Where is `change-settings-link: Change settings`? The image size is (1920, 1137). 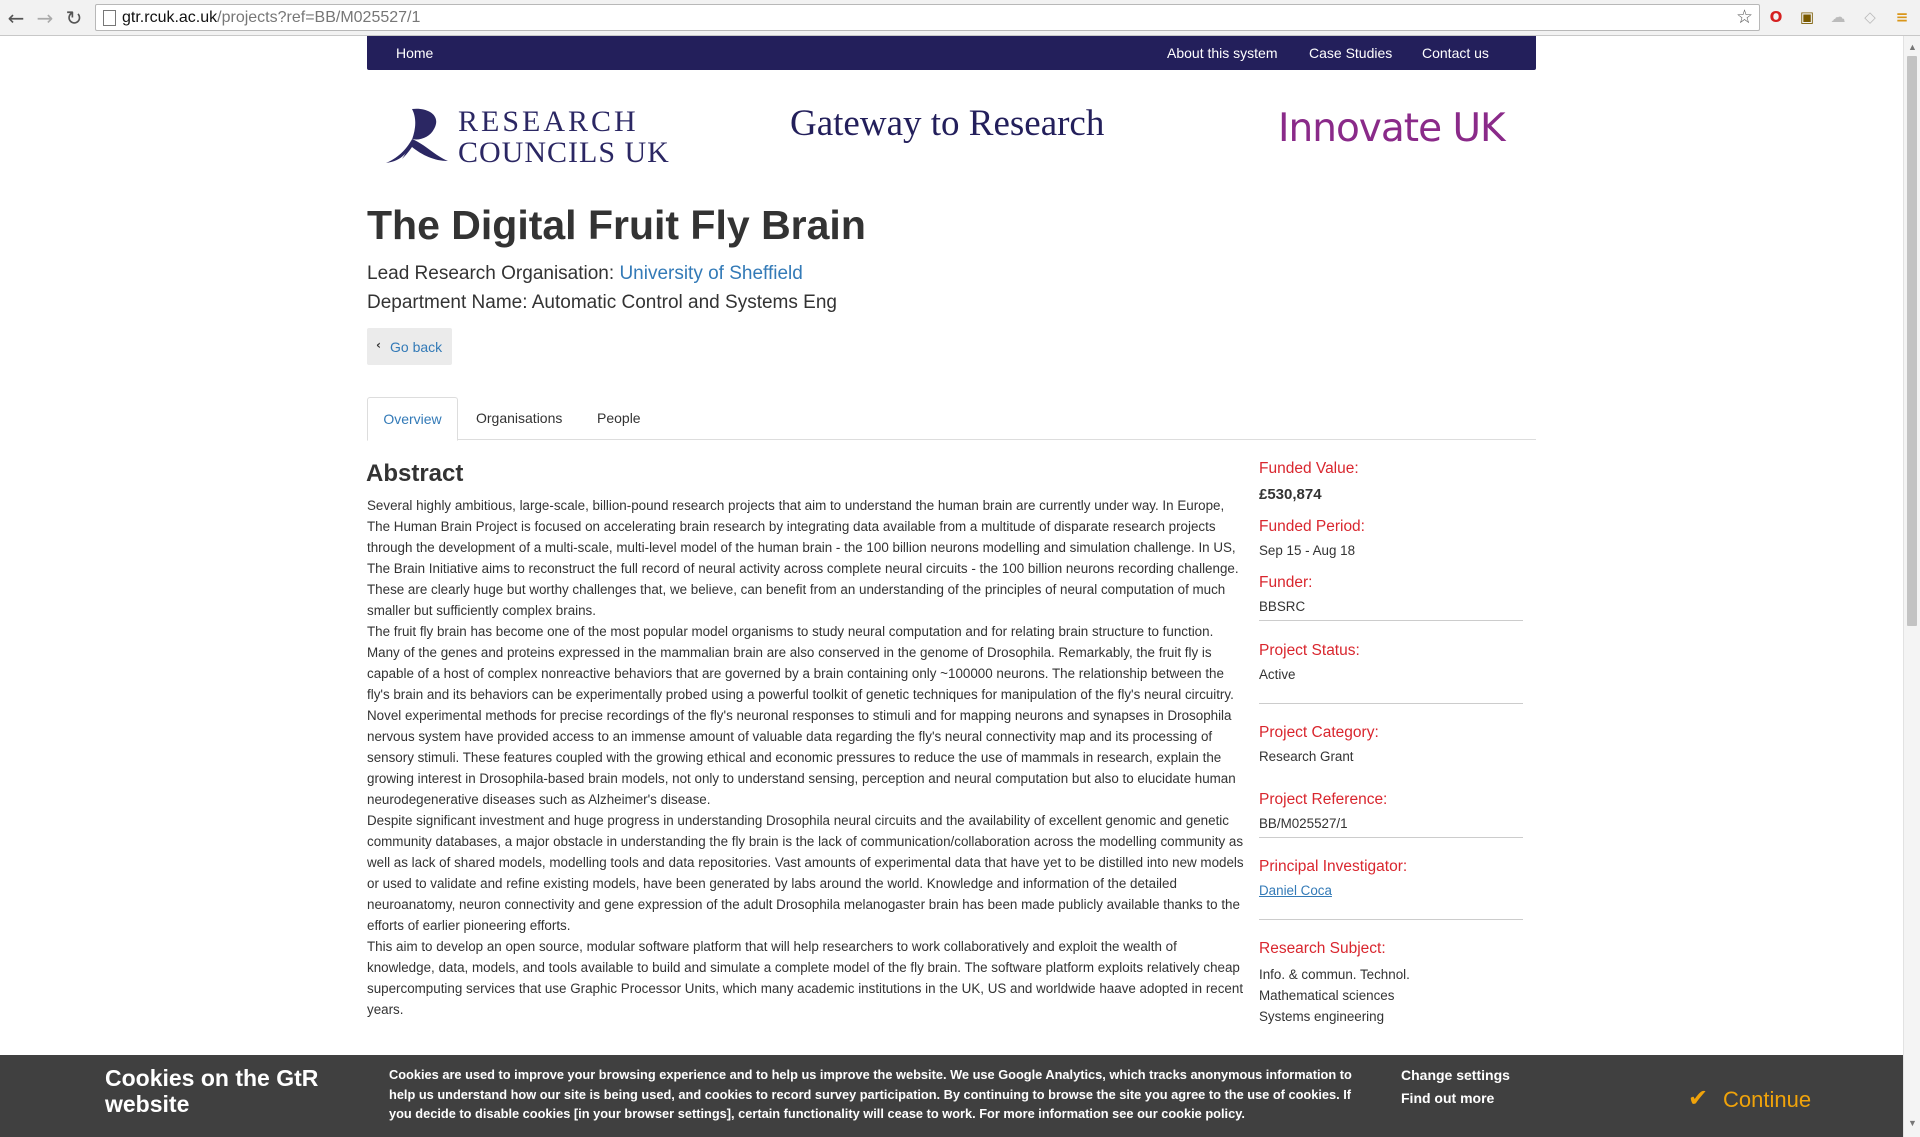 change-settings-link: Change settings is located at coordinates (1455, 1075).